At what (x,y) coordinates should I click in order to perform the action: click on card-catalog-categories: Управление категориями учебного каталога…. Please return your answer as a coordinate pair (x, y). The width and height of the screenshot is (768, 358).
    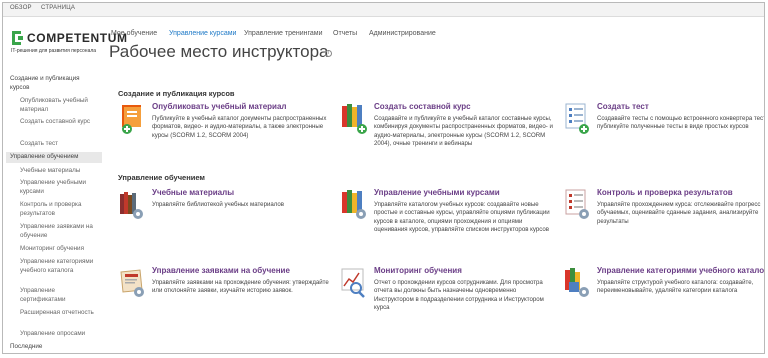
    Looking at the image, I should click on (663, 297).